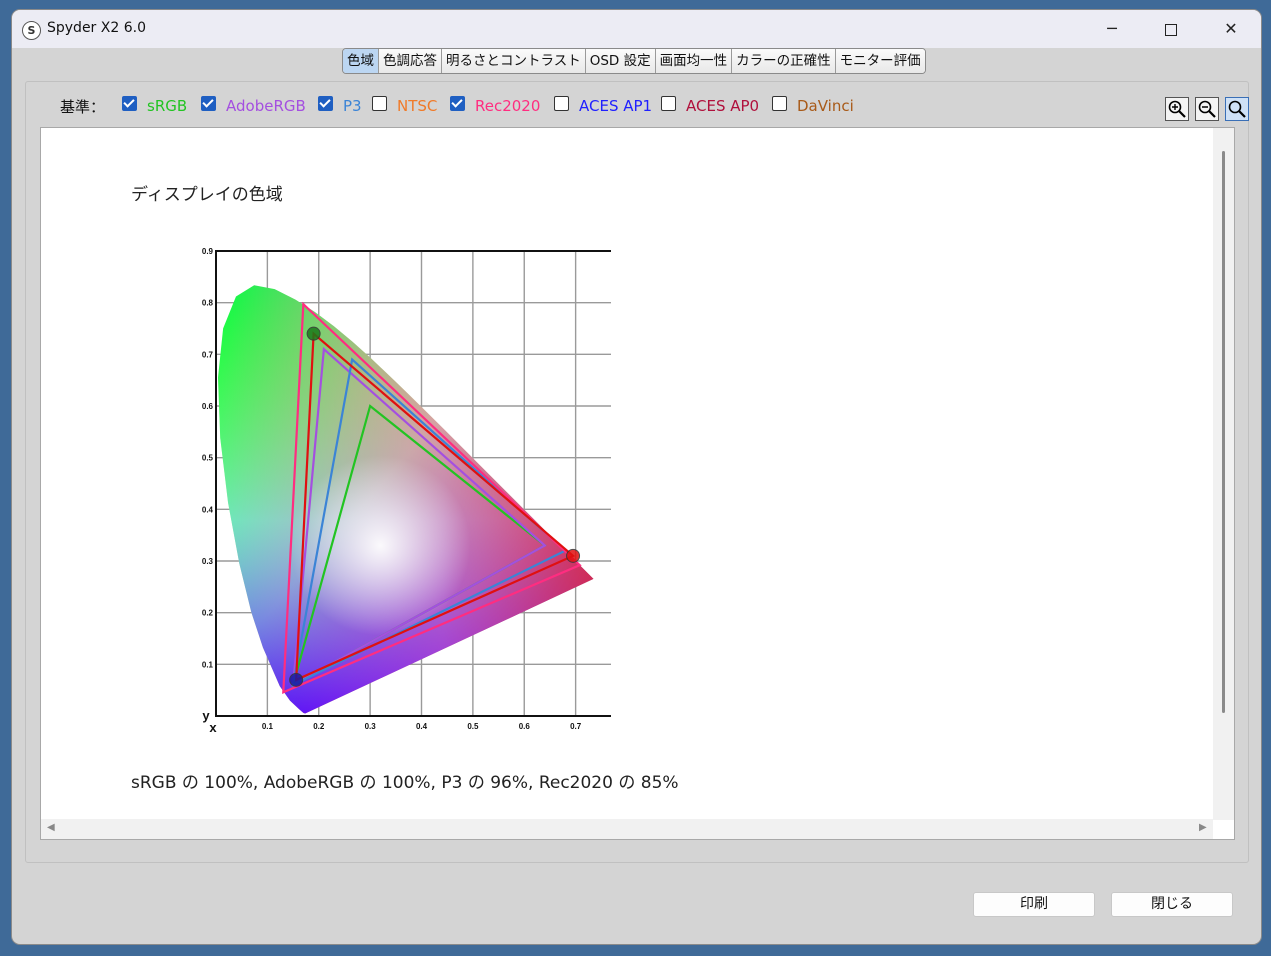 This screenshot has height=956, width=1271. Describe the element at coordinates (1223, 432) in the screenshot. I see `vertical-scroll-thumb` at that location.